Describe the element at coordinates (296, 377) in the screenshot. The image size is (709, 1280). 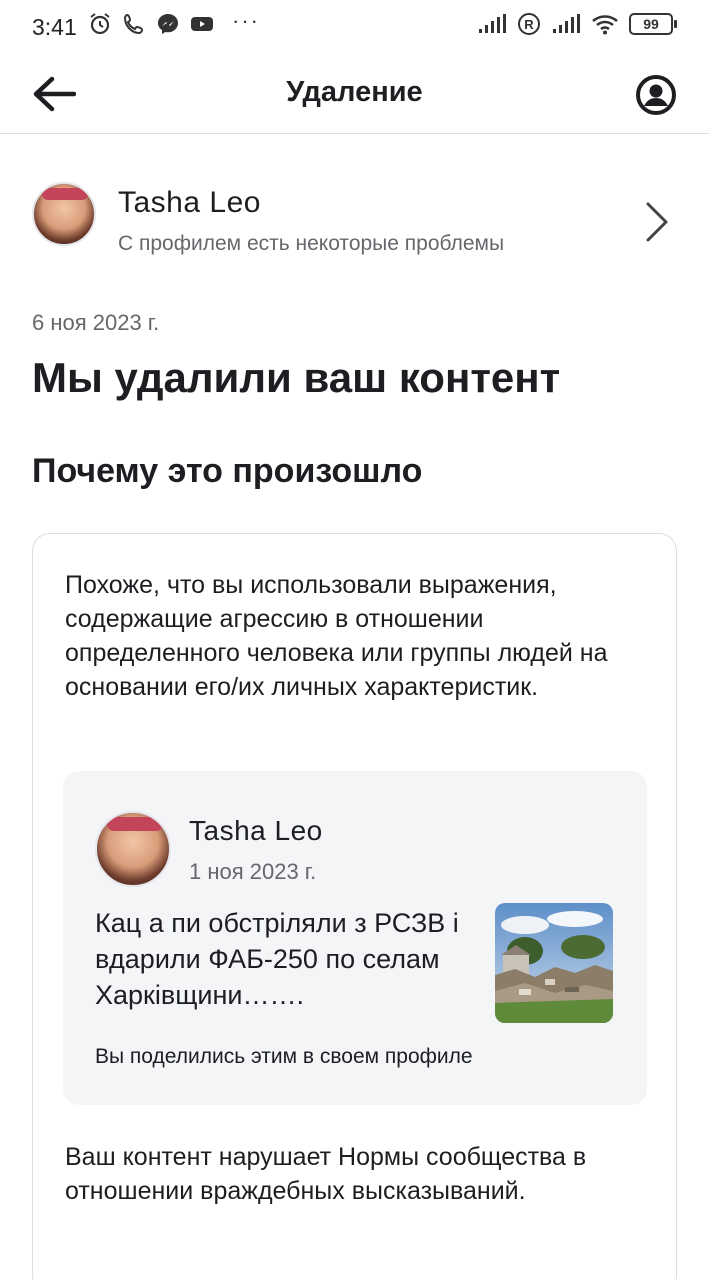
I see `main-title: Мы удалили ваш контент` at that location.